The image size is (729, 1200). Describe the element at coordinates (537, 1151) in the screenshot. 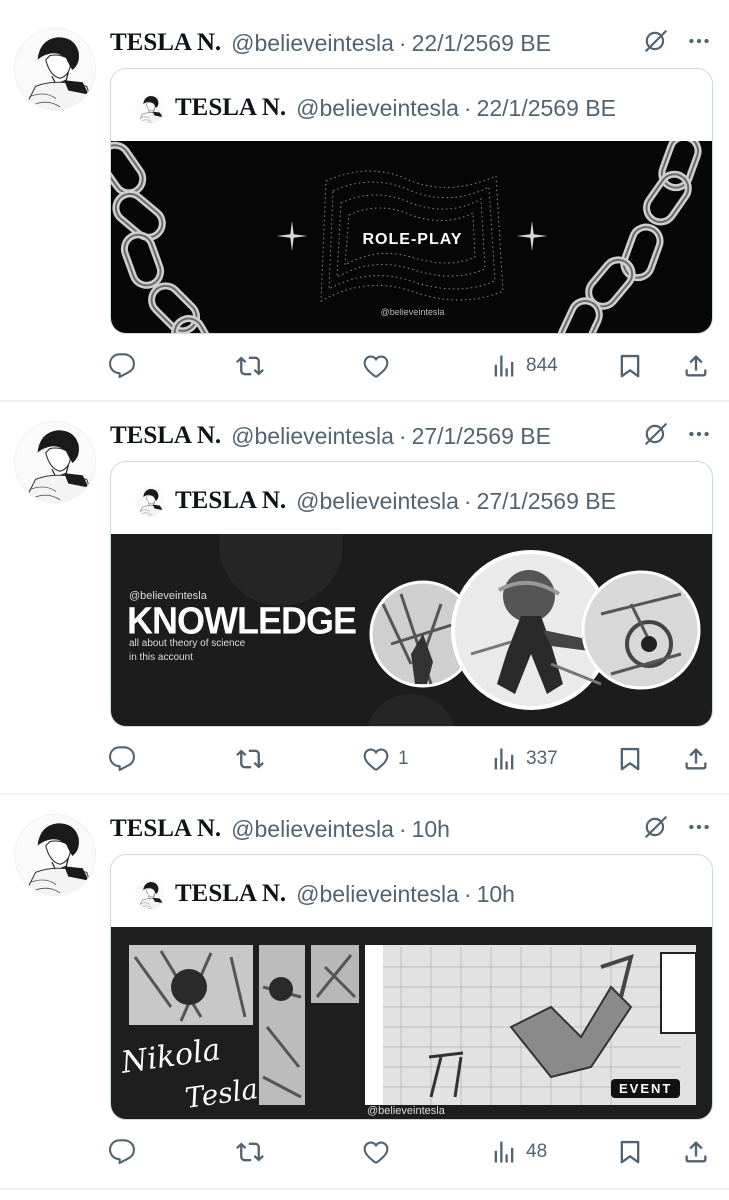

I see `view-count: 48` at that location.